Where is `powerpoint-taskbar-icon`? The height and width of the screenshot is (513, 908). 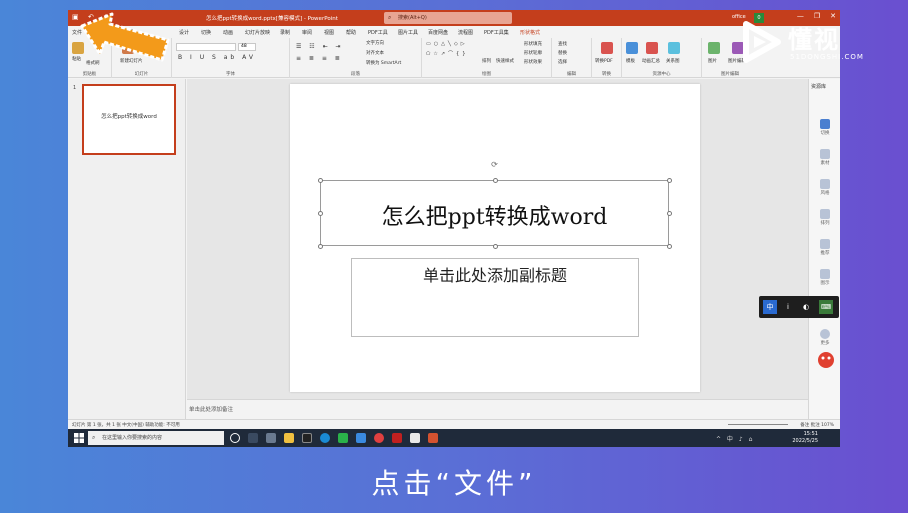 powerpoint-taskbar-icon is located at coordinates (433, 438).